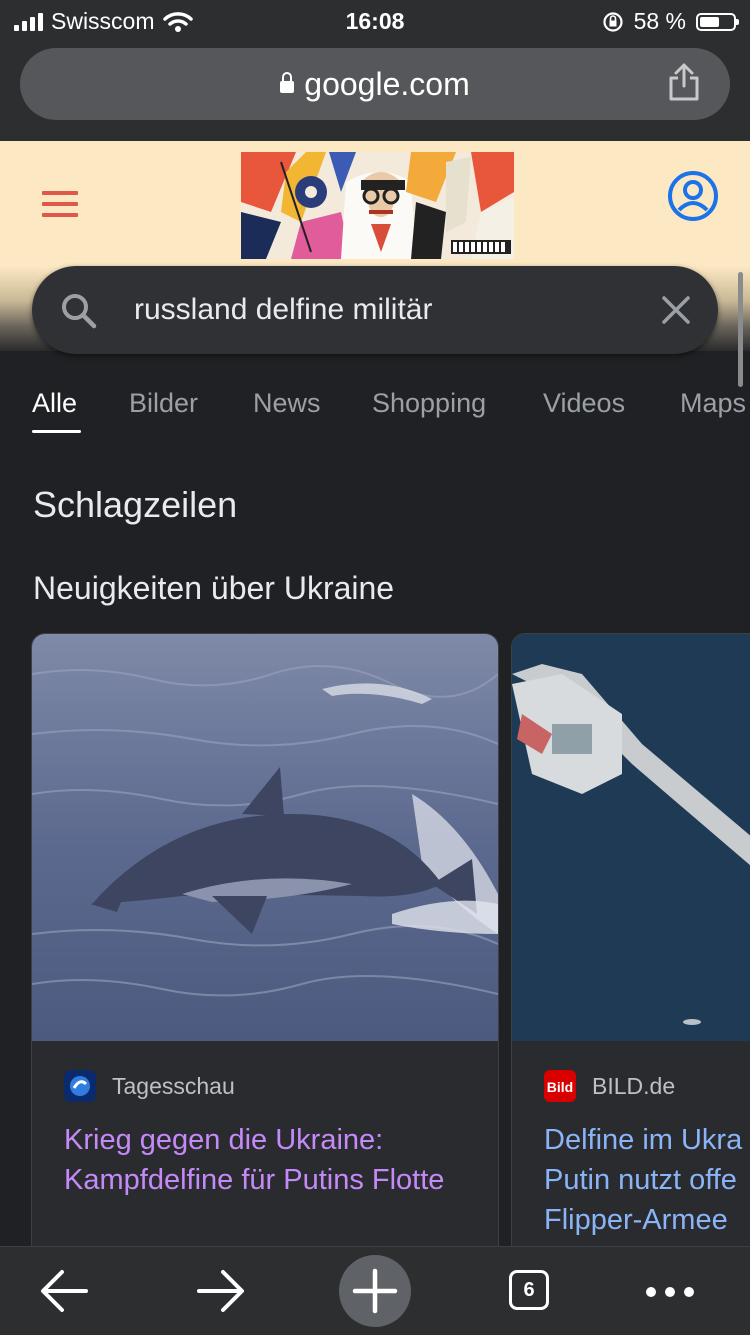 This screenshot has height=1335, width=750. I want to click on news-source: Bild BILD.de, so click(609, 1086).